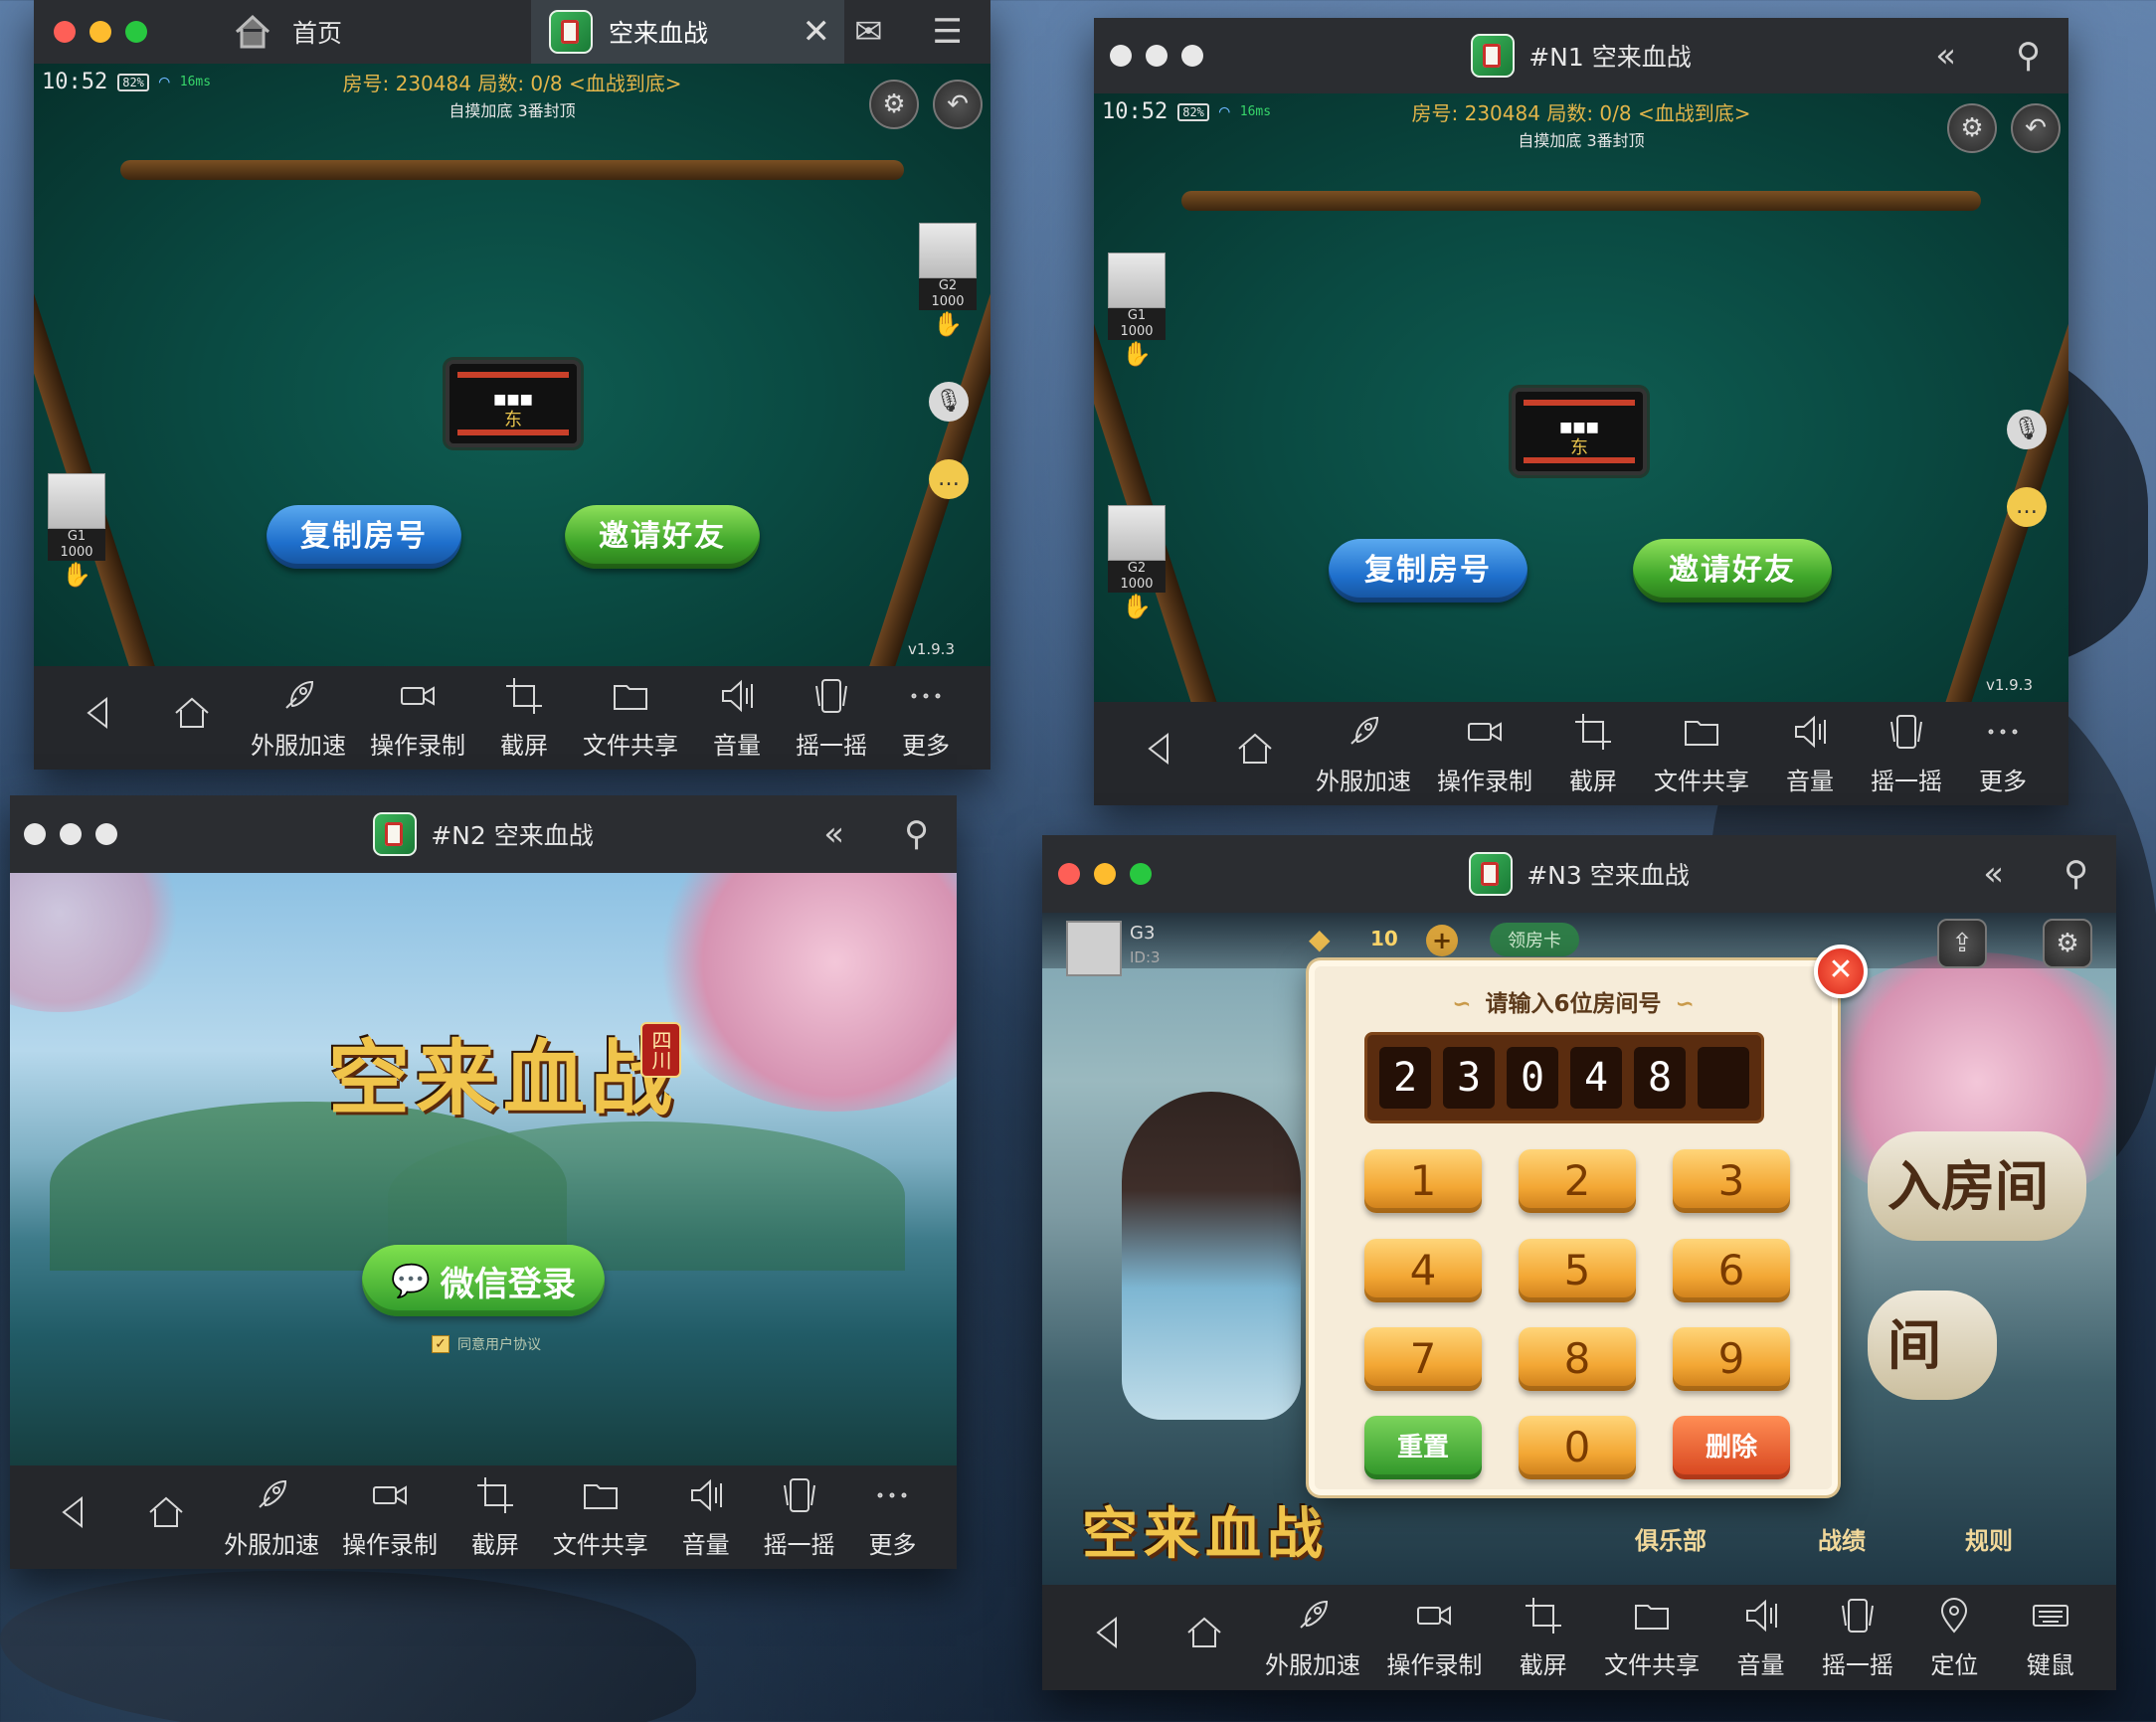 This screenshot has width=2156, height=1722. Describe the element at coordinates (817, 32) in the screenshot. I see `close-tab-icon: ✕` at that location.